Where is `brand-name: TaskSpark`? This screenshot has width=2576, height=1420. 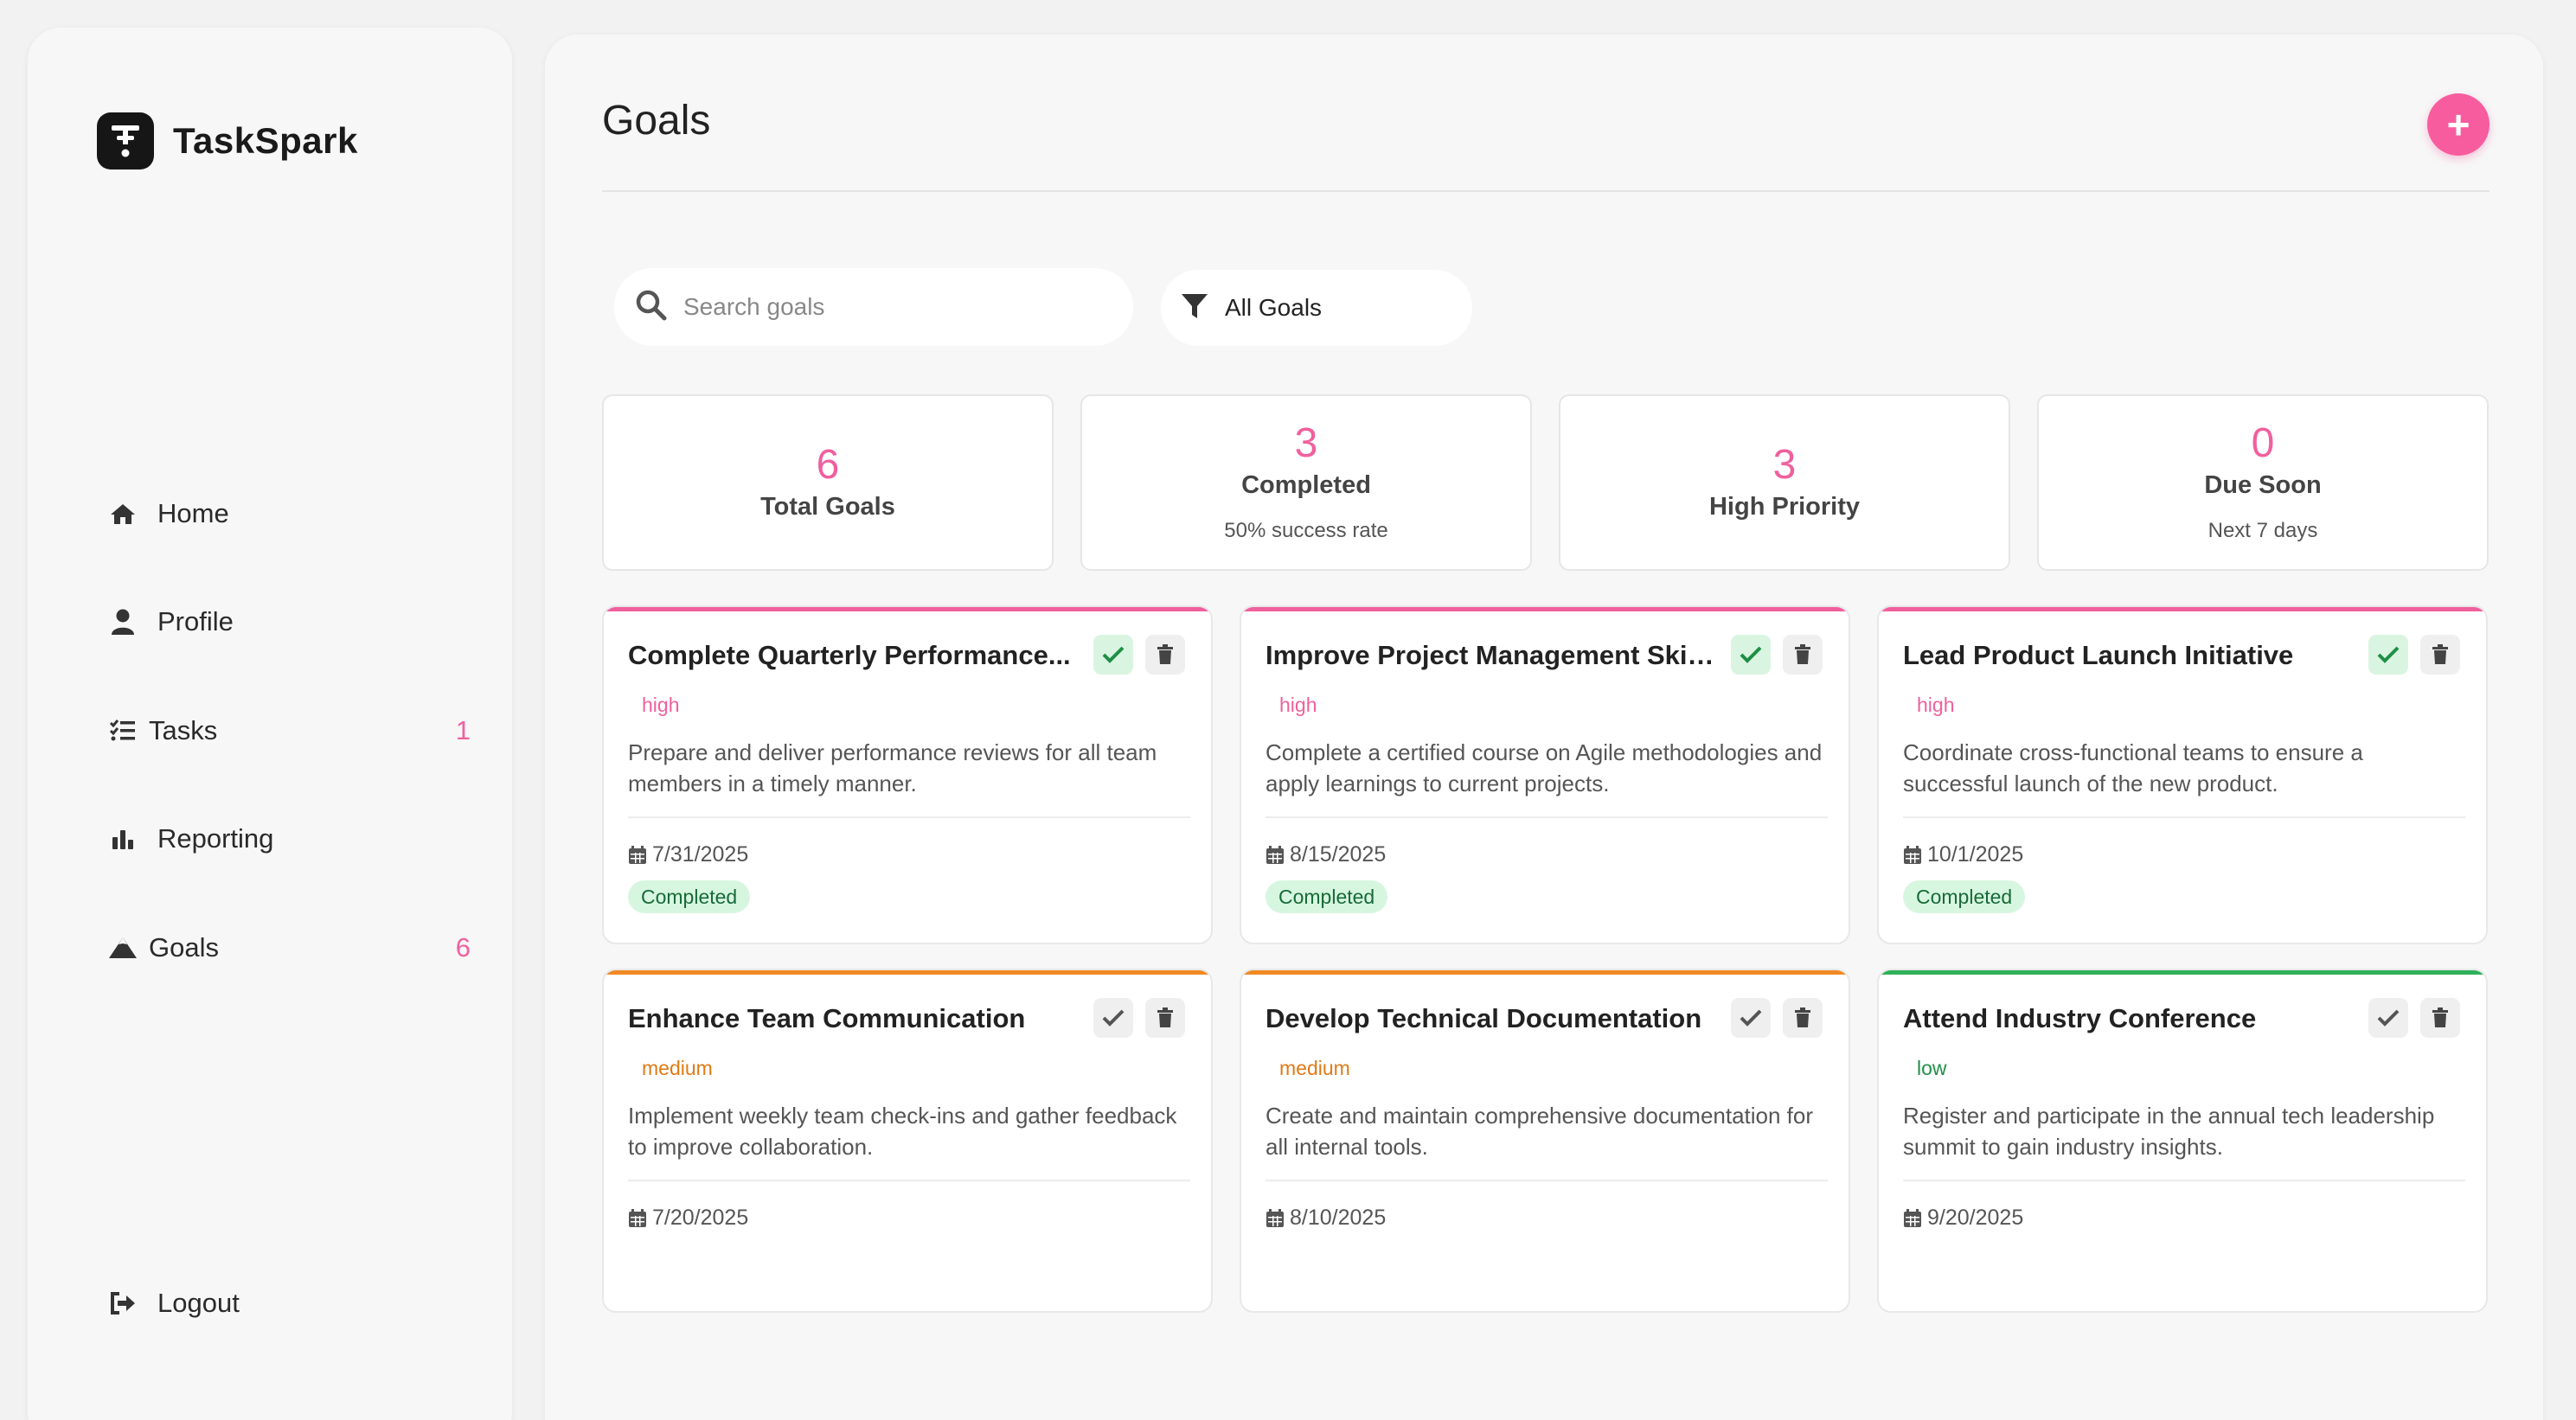
brand-name: TaskSpark is located at coordinates (265, 140).